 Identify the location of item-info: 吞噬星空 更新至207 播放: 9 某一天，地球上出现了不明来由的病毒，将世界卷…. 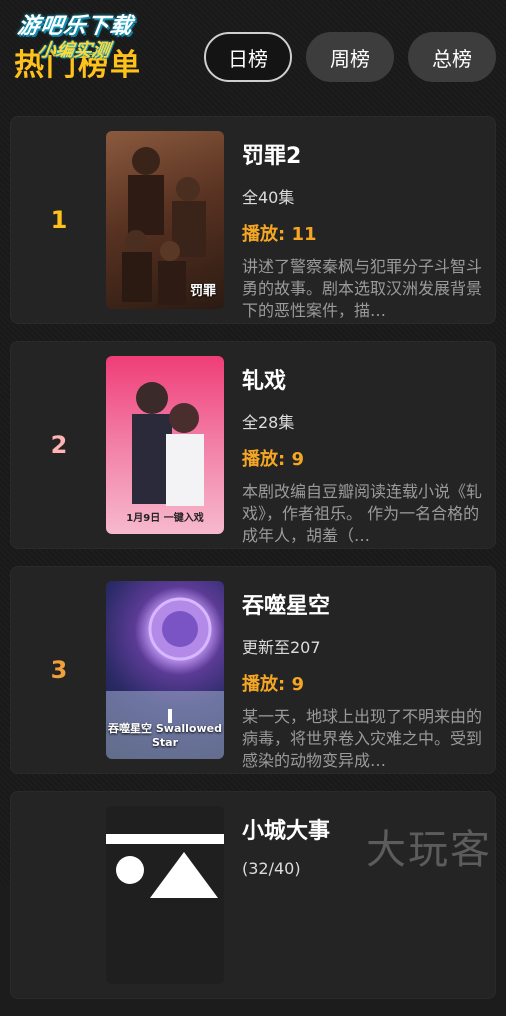
(362, 680).